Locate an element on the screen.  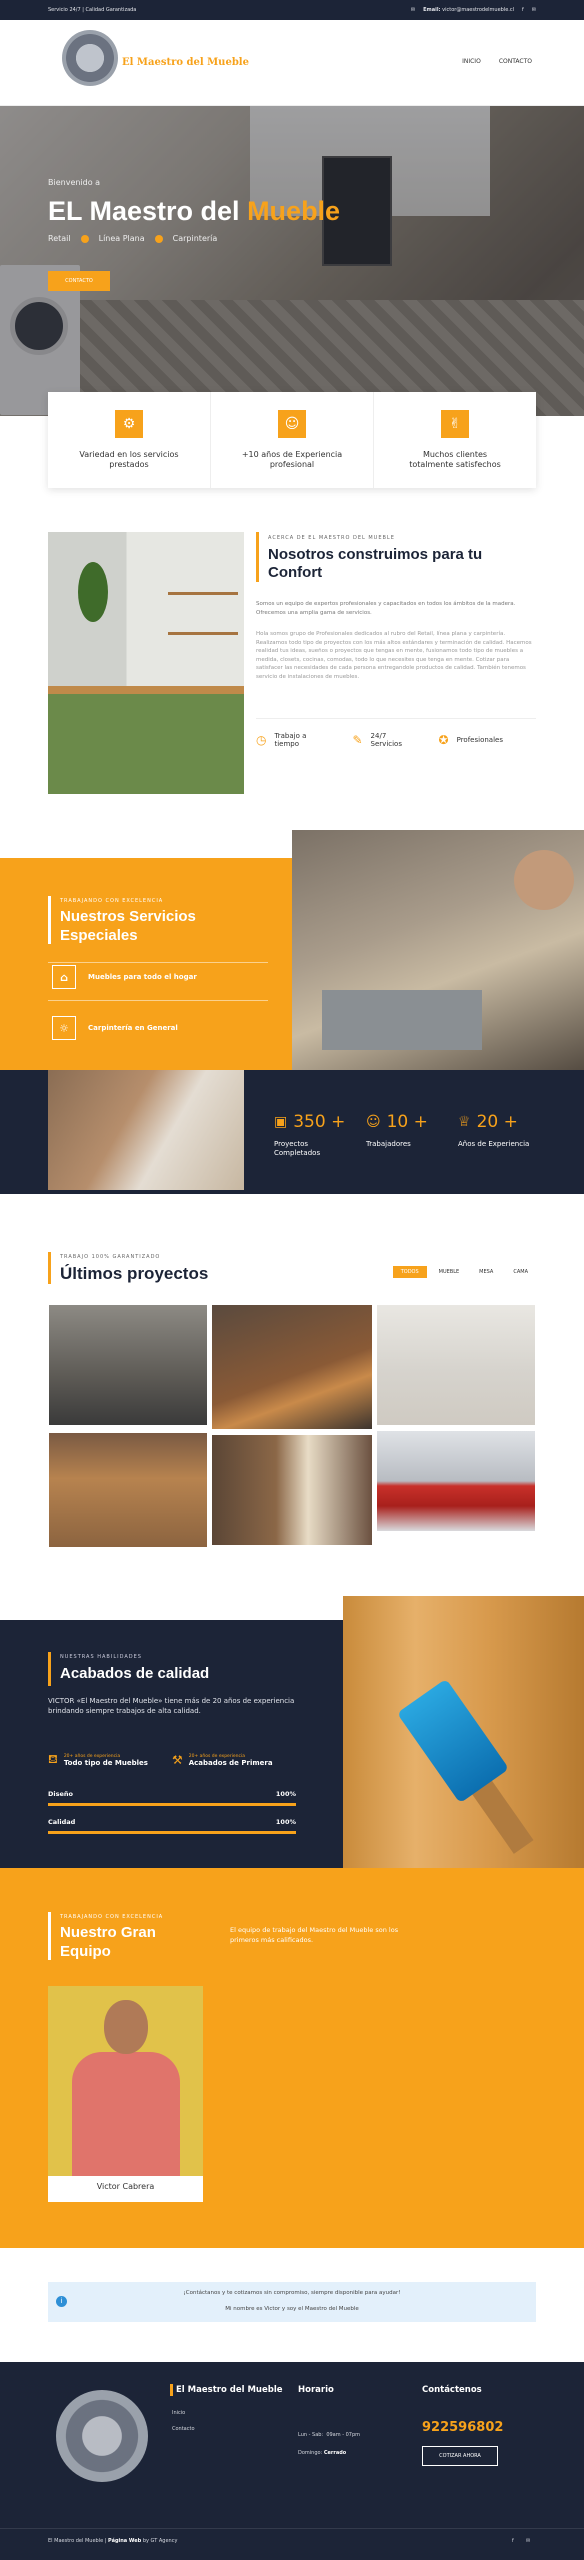
tools-icon: ✎ is located at coordinates (357, 740).